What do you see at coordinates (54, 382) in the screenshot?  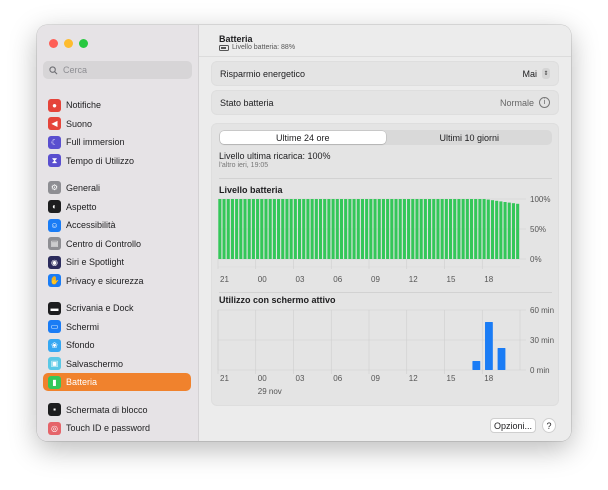 I see `battery-icon: ▮` at bounding box center [54, 382].